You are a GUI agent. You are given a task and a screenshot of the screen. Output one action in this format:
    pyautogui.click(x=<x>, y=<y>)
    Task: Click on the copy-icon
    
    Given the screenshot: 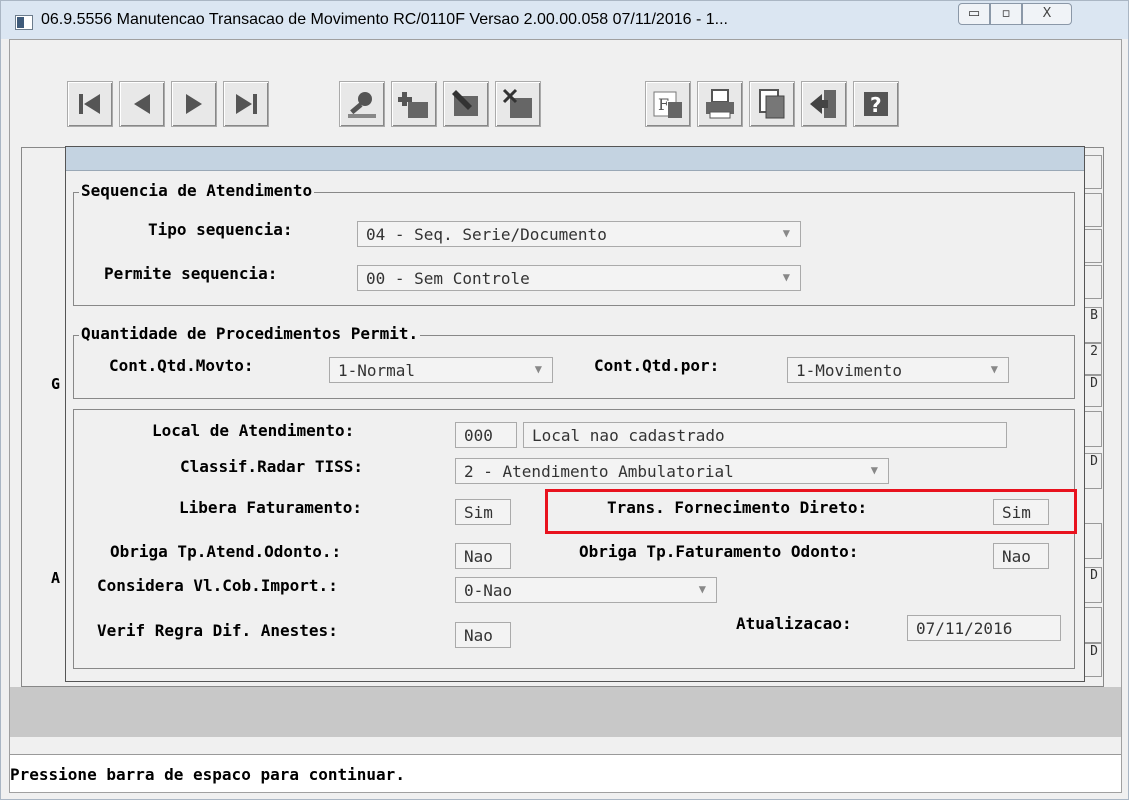 What is the action you would take?
    pyautogui.click(x=772, y=104)
    